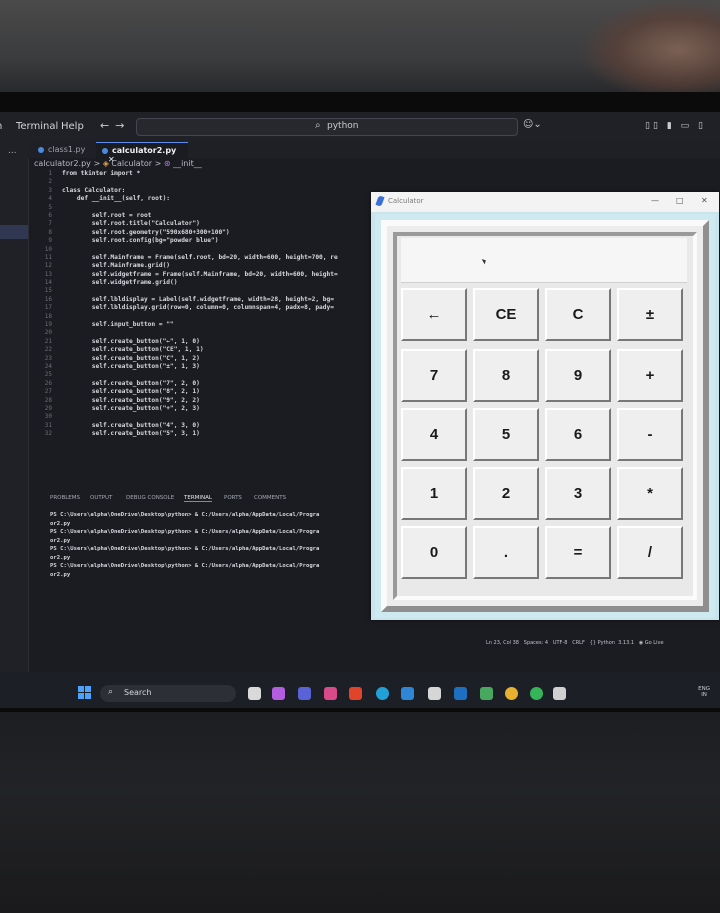 Image resolution: width=720 pixels, height=913 pixels. What do you see at coordinates (704, 692) in the screenshot?
I see `system-tray: ENG IN` at bounding box center [704, 692].